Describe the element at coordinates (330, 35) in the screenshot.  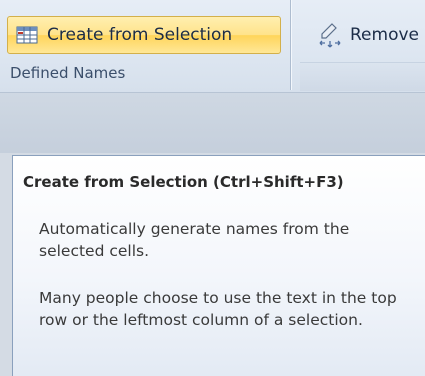
I see `remove-arrows-icon` at that location.